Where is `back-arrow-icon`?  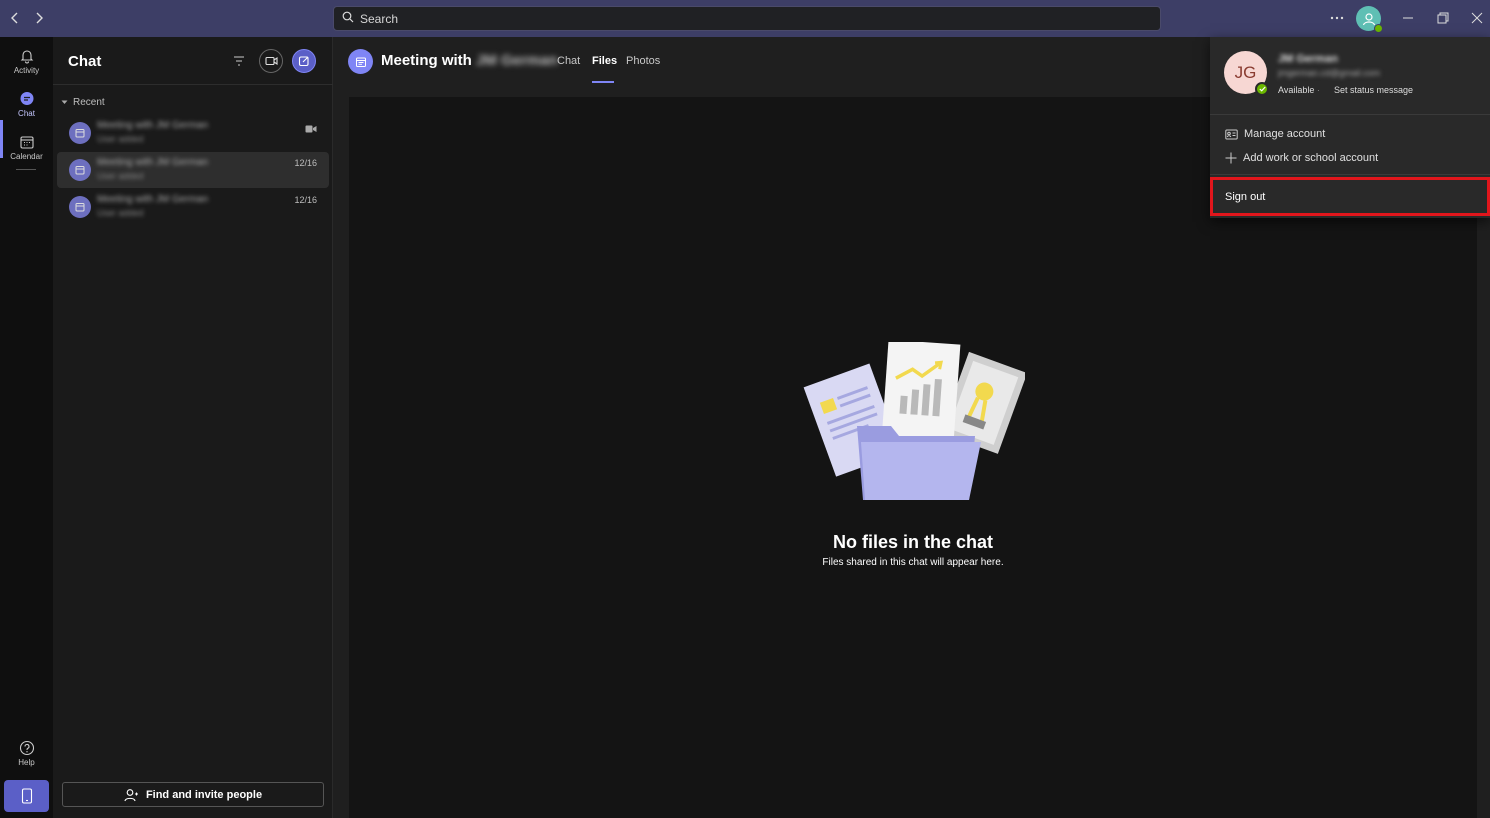
back-arrow-icon is located at coordinates (15, 18).